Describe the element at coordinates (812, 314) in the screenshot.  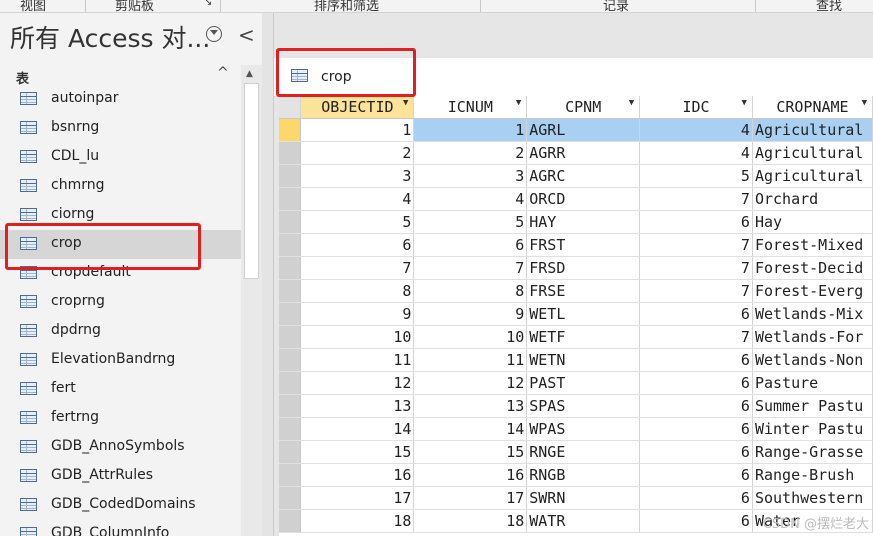
I see `cell-cropname: Wetlands-Mix` at that location.